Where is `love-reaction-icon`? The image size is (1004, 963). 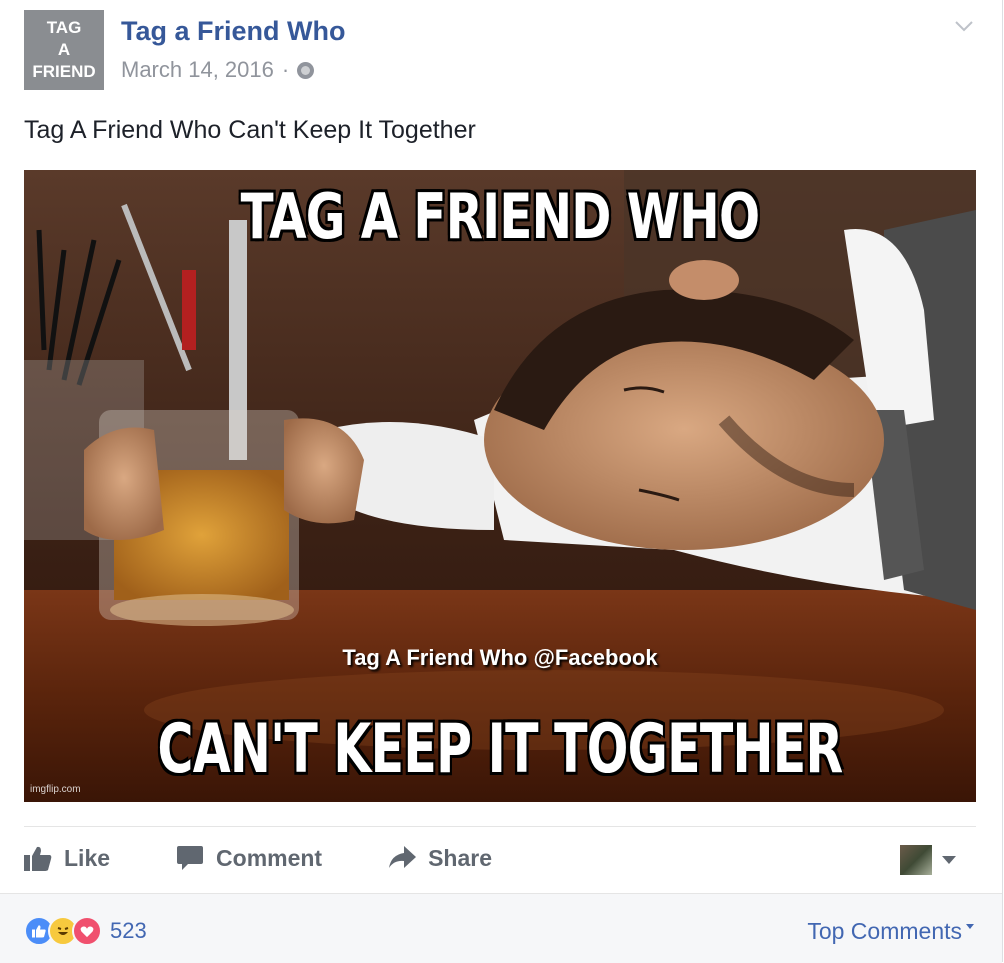 love-reaction-icon is located at coordinates (87, 931).